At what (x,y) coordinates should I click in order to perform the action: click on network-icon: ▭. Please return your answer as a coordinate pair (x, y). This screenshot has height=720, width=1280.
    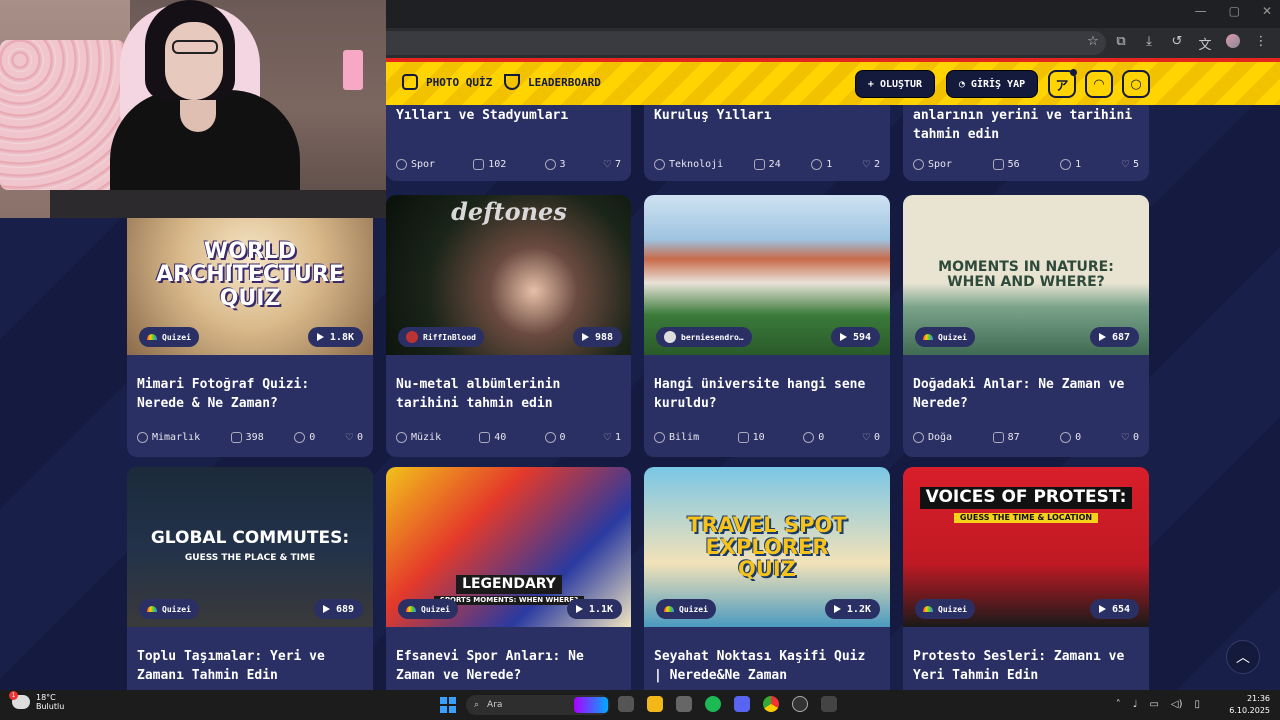
    Looking at the image, I should click on (1153, 704).